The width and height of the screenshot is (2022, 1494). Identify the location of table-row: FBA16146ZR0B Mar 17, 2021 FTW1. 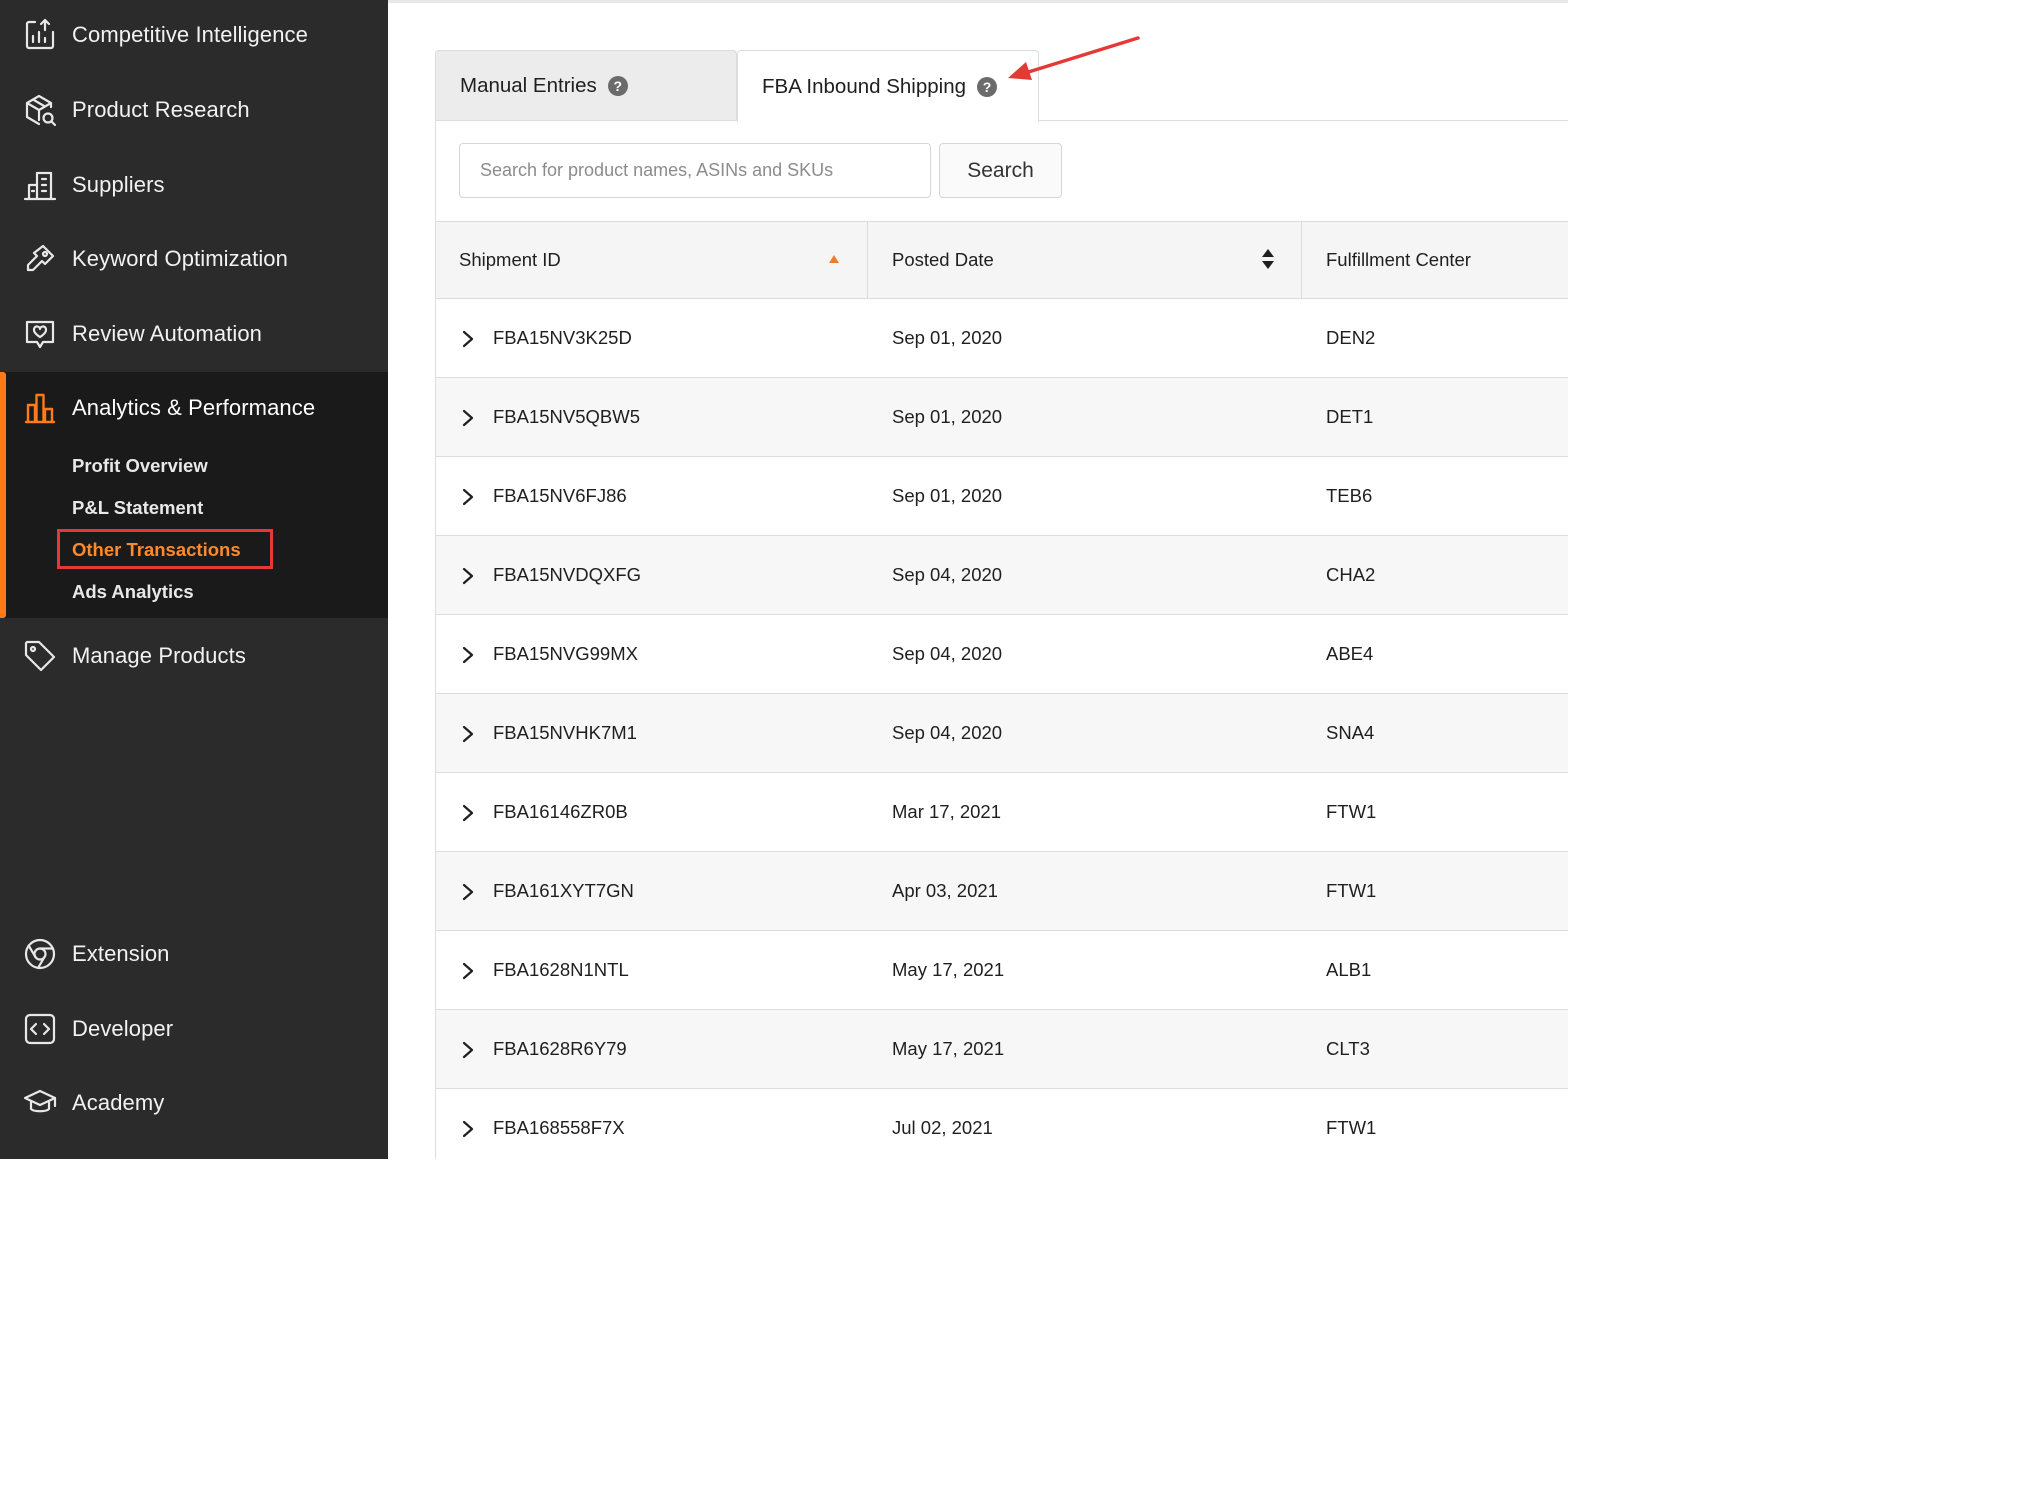
(1002, 812).